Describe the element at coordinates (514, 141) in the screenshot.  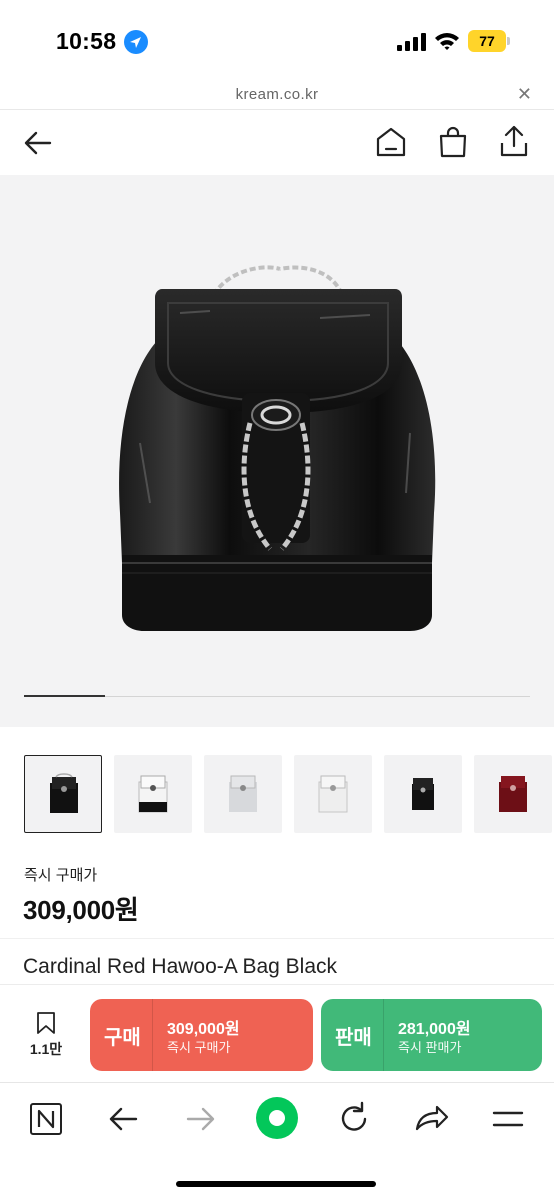
I see `share-icon` at that location.